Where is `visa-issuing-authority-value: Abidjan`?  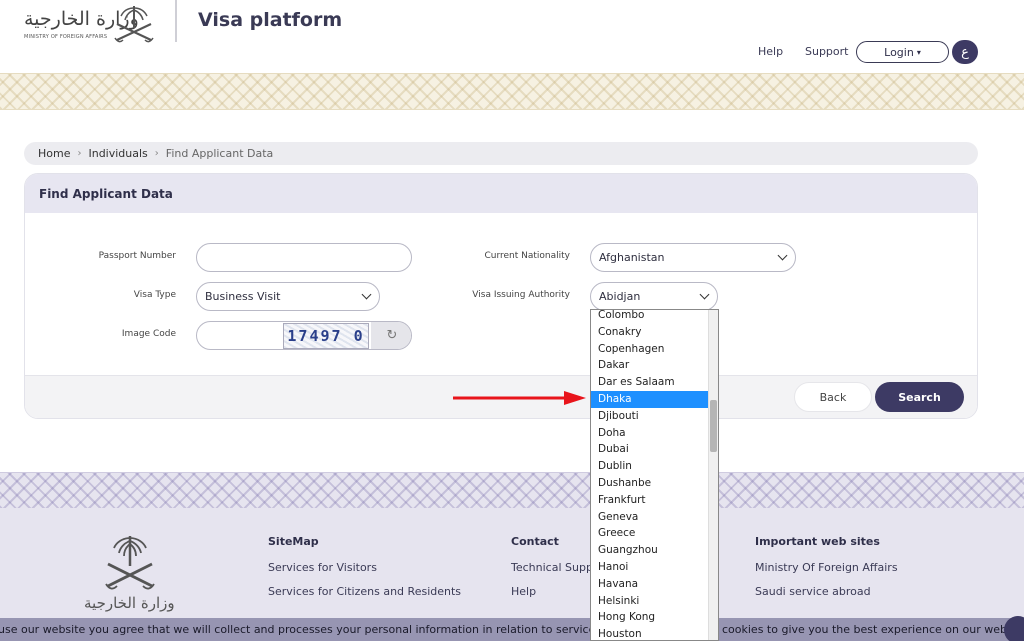
visa-issuing-authority-value: Abidjan is located at coordinates (620, 296).